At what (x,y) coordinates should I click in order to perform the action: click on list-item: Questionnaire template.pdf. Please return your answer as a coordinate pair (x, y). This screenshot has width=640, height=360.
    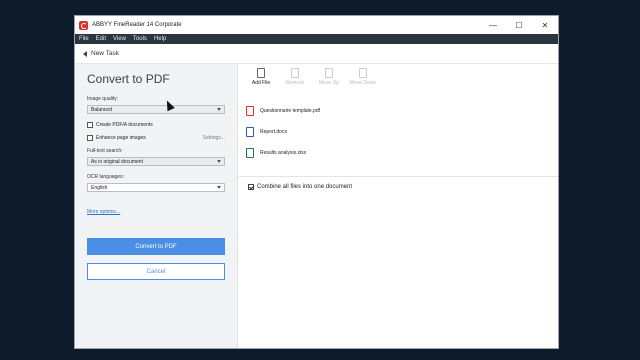
    Looking at the image, I should click on (402, 110).